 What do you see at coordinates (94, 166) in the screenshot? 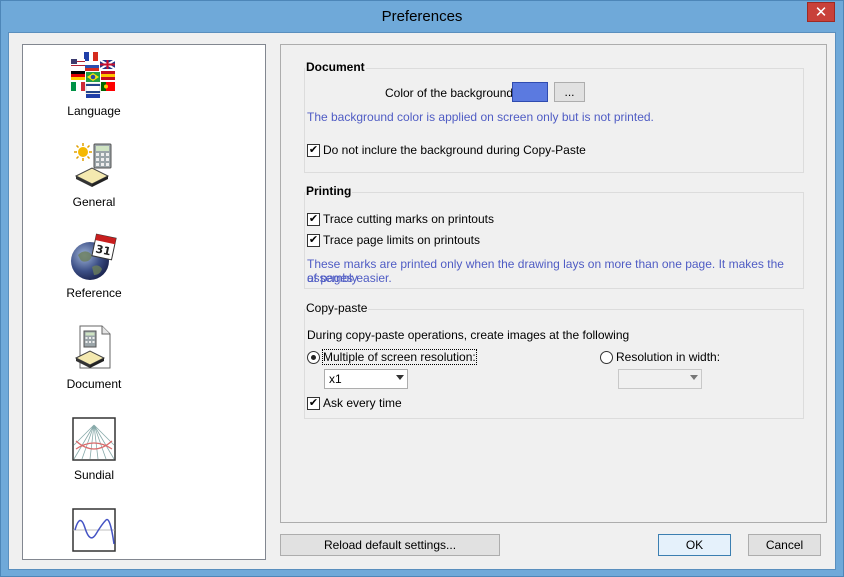
I see `calculator-sun-icon` at bounding box center [94, 166].